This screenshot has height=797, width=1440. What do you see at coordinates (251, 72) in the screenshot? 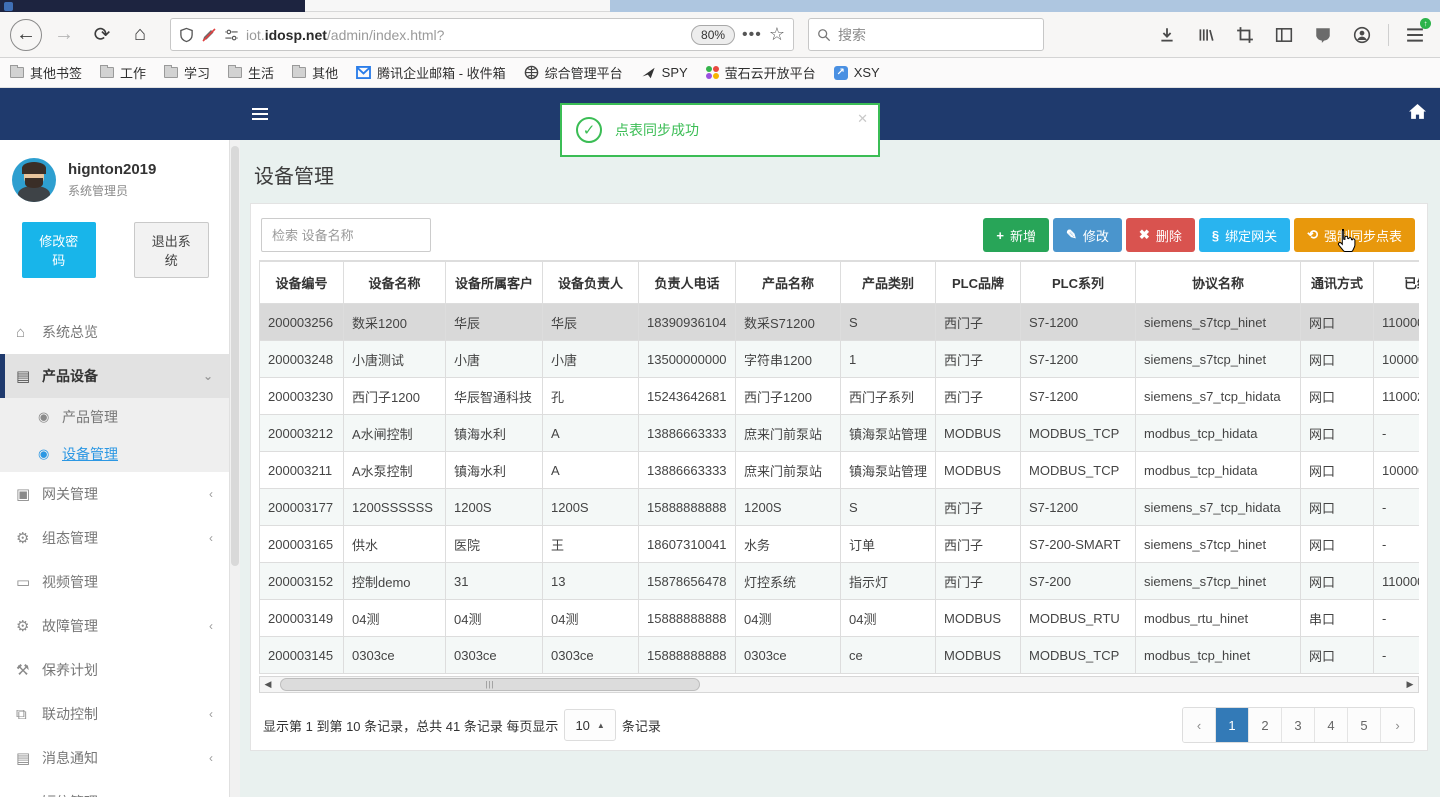
I see `bookmark-item: 生活` at bounding box center [251, 72].